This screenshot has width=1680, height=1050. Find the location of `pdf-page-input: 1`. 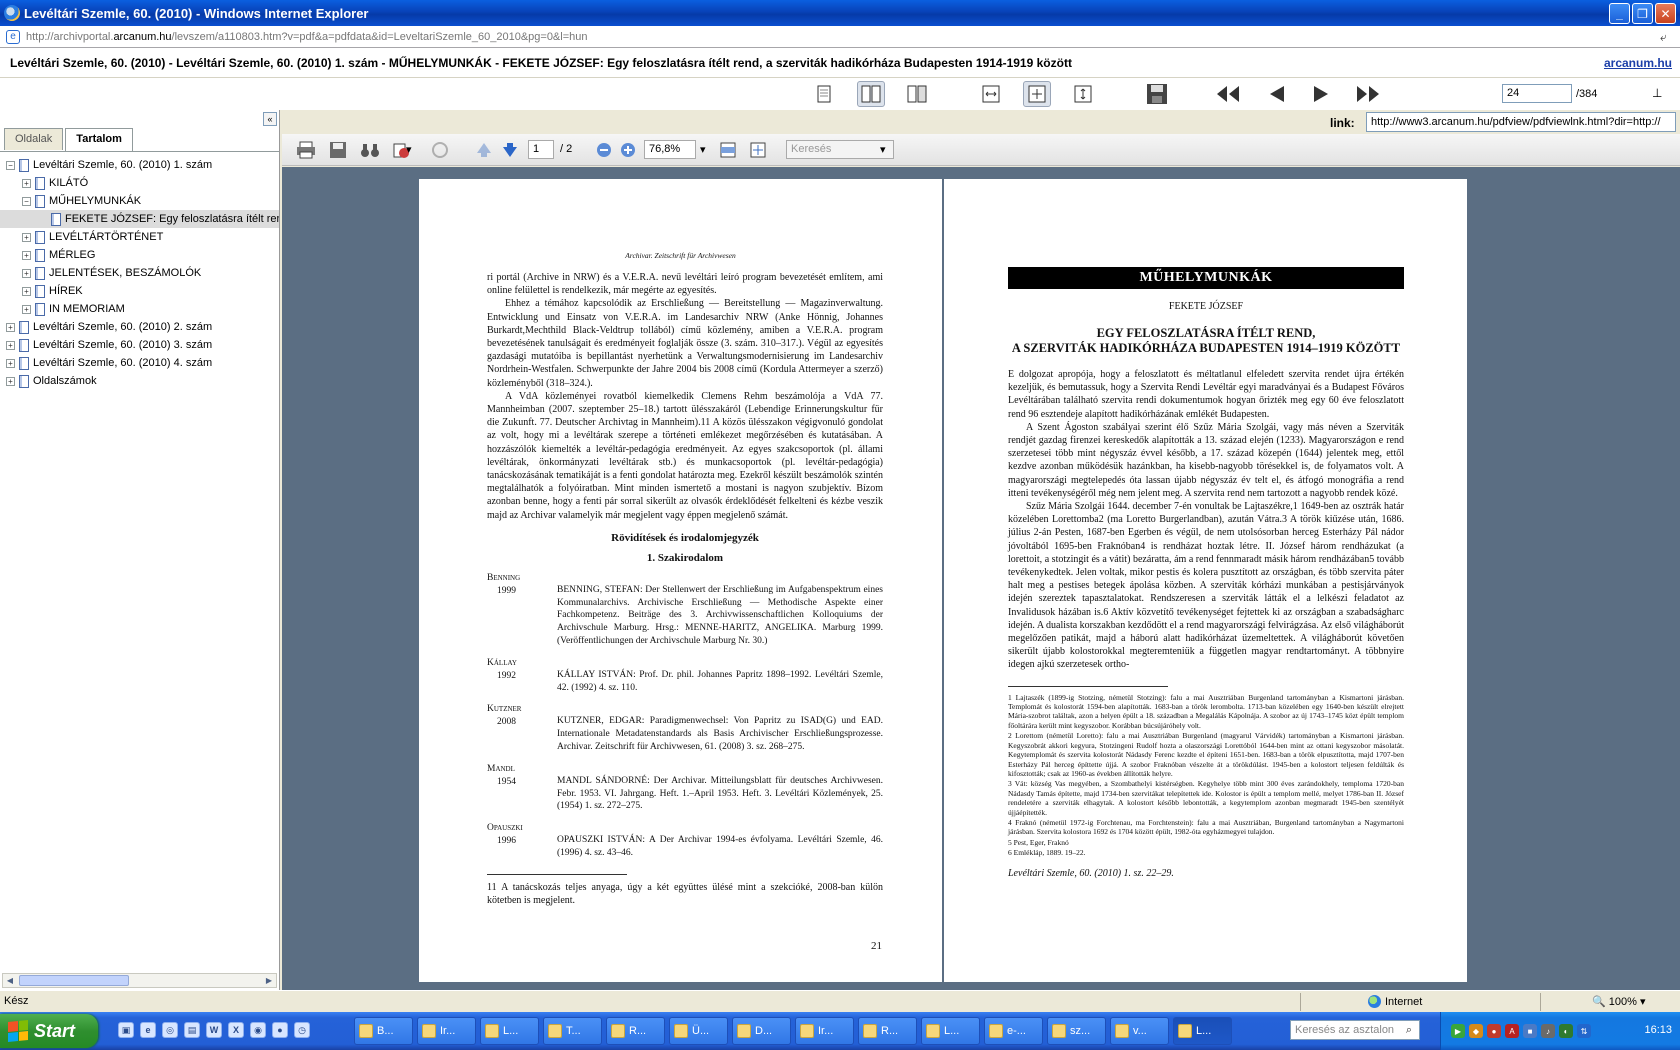

pdf-page-input: 1 is located at coordinates (541, 149).